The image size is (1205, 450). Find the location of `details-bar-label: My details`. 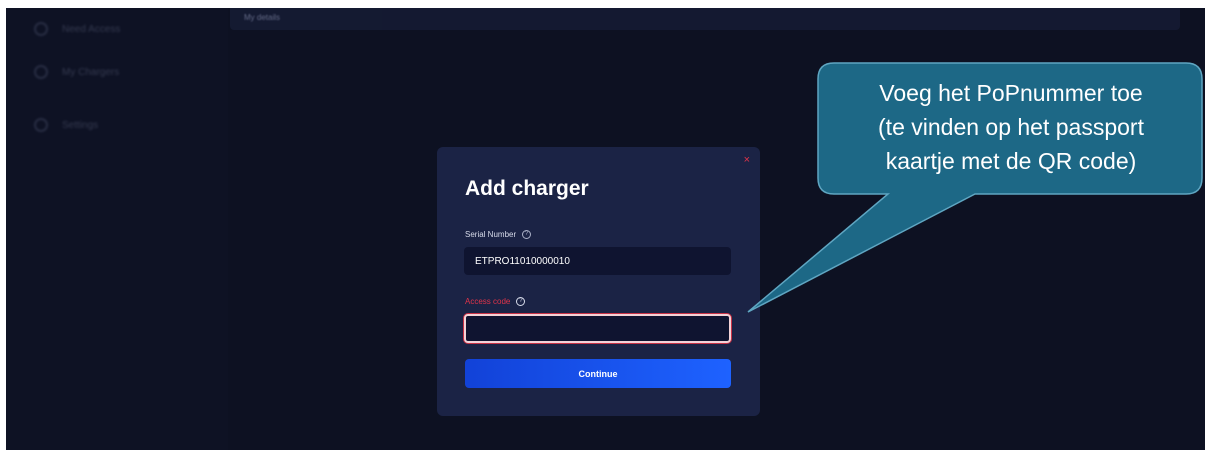

details-bar-label: My details is located at coordinates (262, 17).